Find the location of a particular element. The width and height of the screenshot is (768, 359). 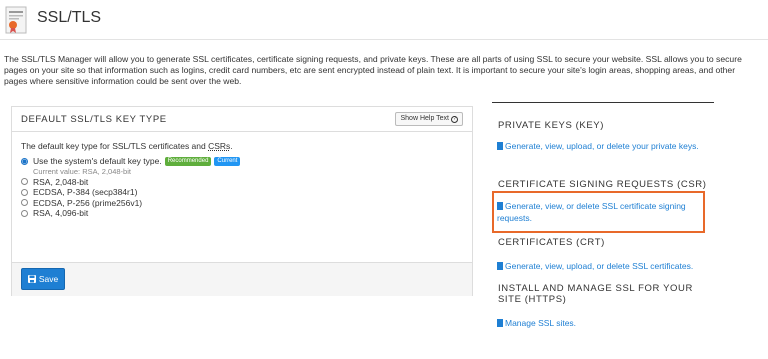

recommended-badge: Recommended is located at coordinates (188, 161).